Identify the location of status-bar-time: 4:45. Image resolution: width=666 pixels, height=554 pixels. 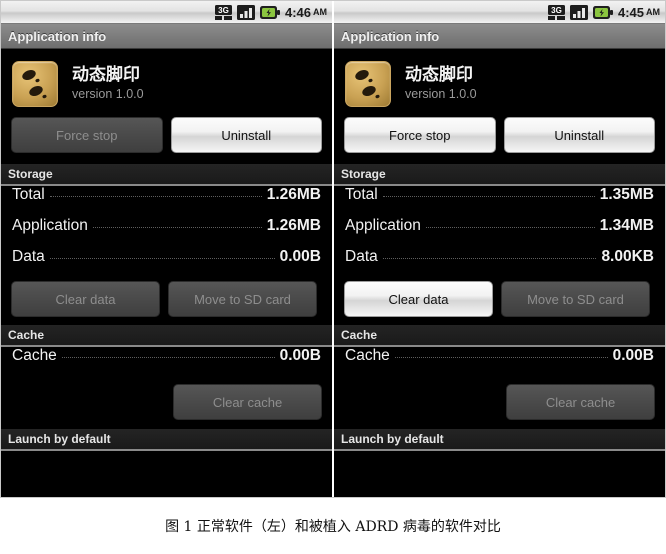
(630, 12).